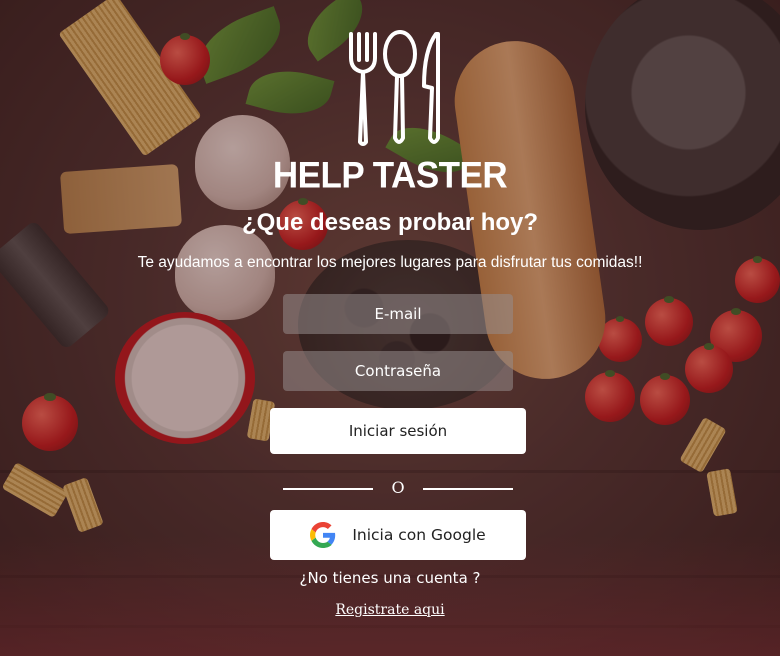 This screenshot has height=656, width=780. Describe the element at coordinates (390, 175) in the screenshot. I see `brand-name: HELP TASTER` at that location.